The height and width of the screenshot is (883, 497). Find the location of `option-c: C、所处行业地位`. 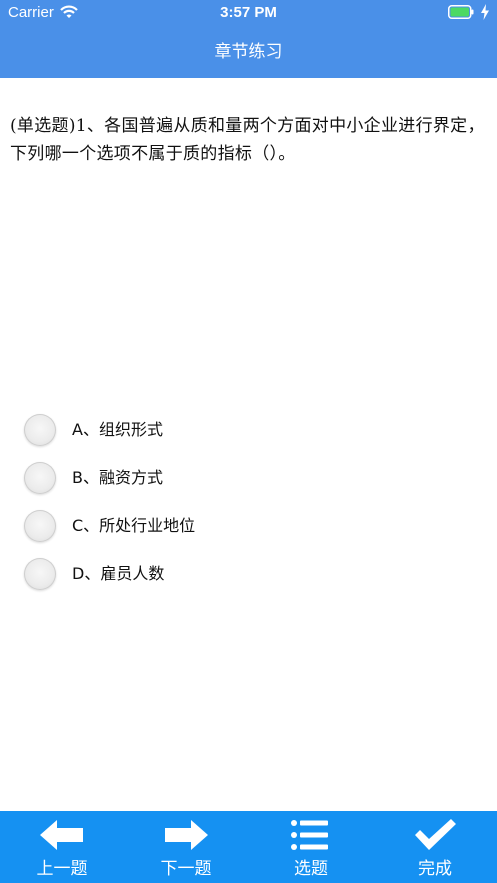

option-c: C、所处行业地位 is located at coordinates (174, 526).